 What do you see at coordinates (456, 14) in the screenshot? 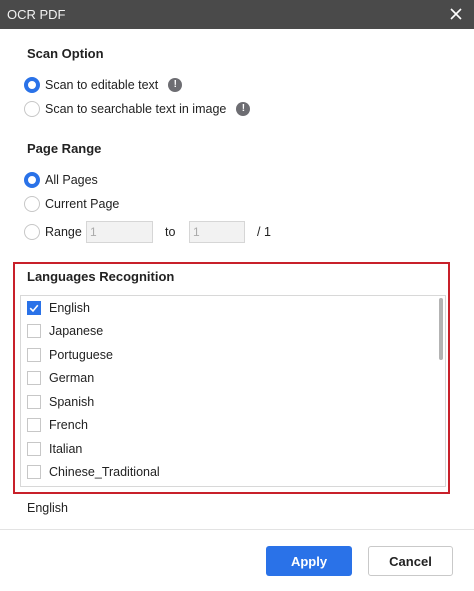
I see `close-icon` at bounding box center [456, 14].